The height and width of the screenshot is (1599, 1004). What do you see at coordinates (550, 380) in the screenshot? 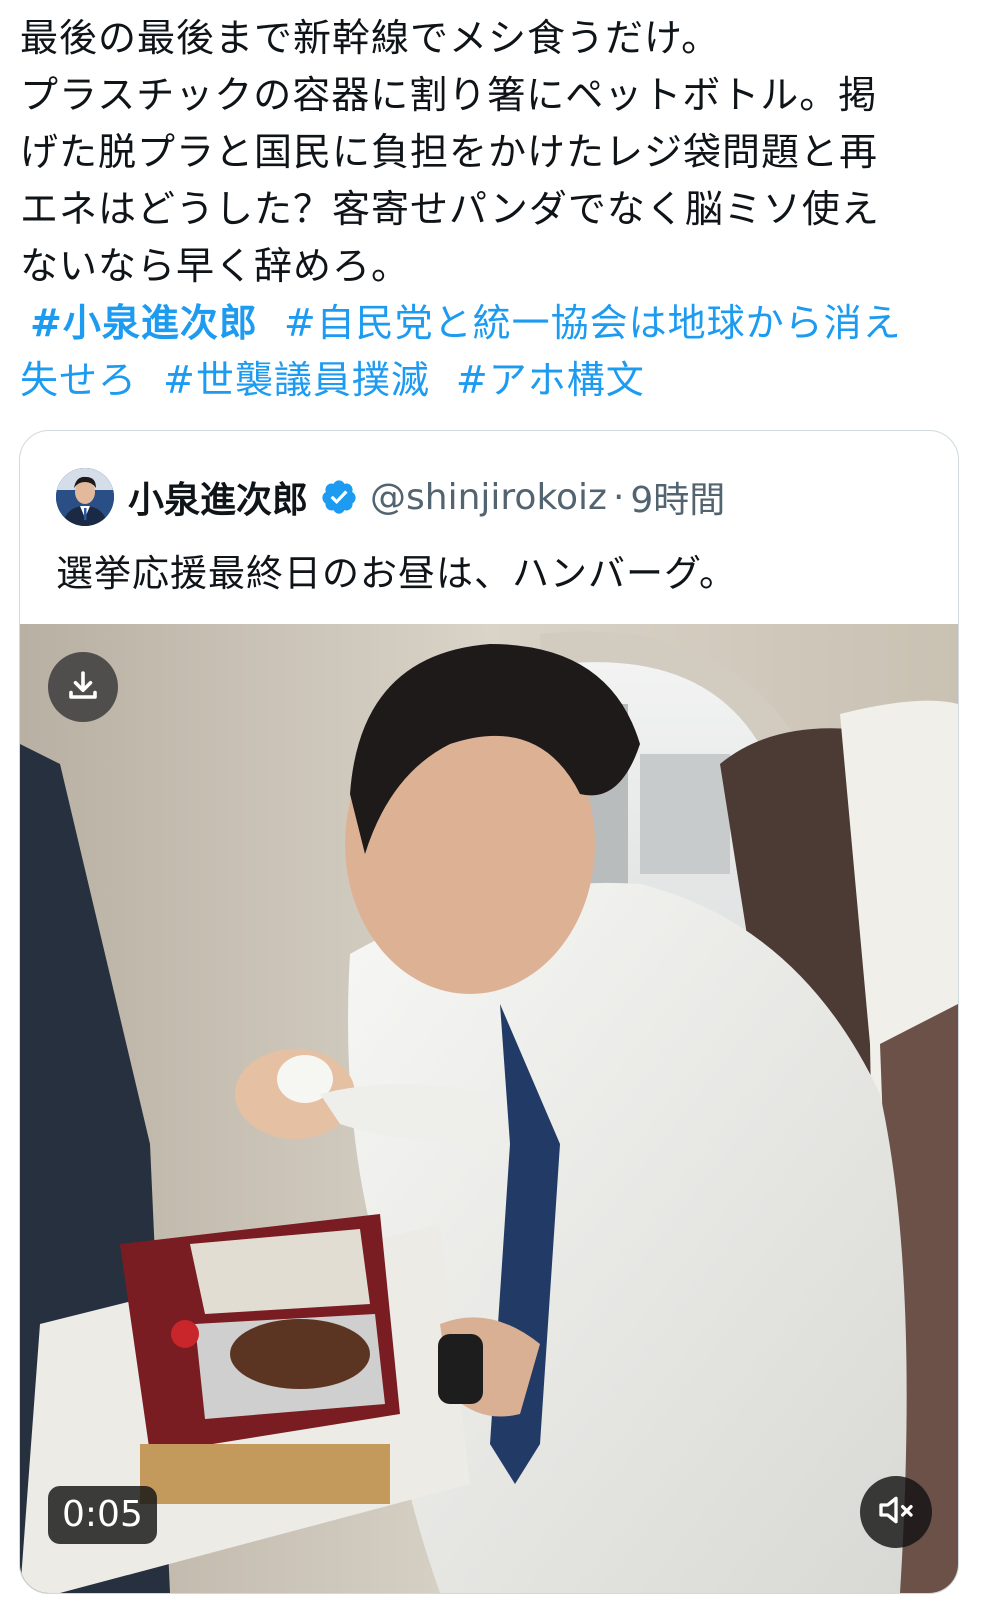
I see `hashtag-link: #アホ構文` at bounding box center [550, 380].